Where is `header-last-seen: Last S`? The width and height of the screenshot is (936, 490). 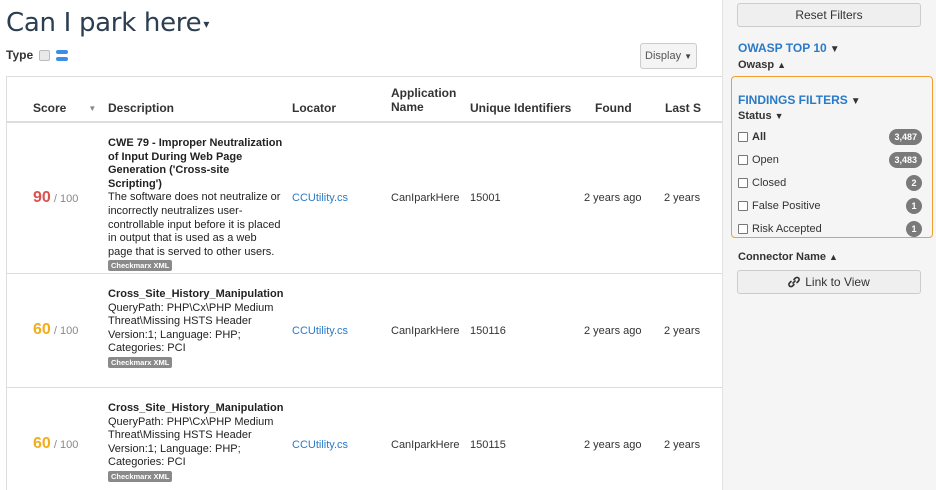 header-last-seen: Last S is located at coordinates (683, 108).